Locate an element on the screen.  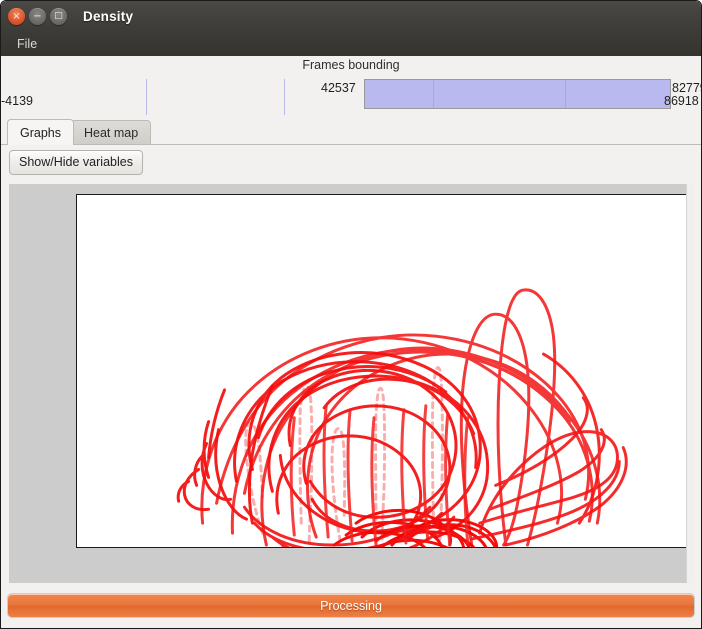
x-tick-label-5: 15 is located at coordinates (548, 547).